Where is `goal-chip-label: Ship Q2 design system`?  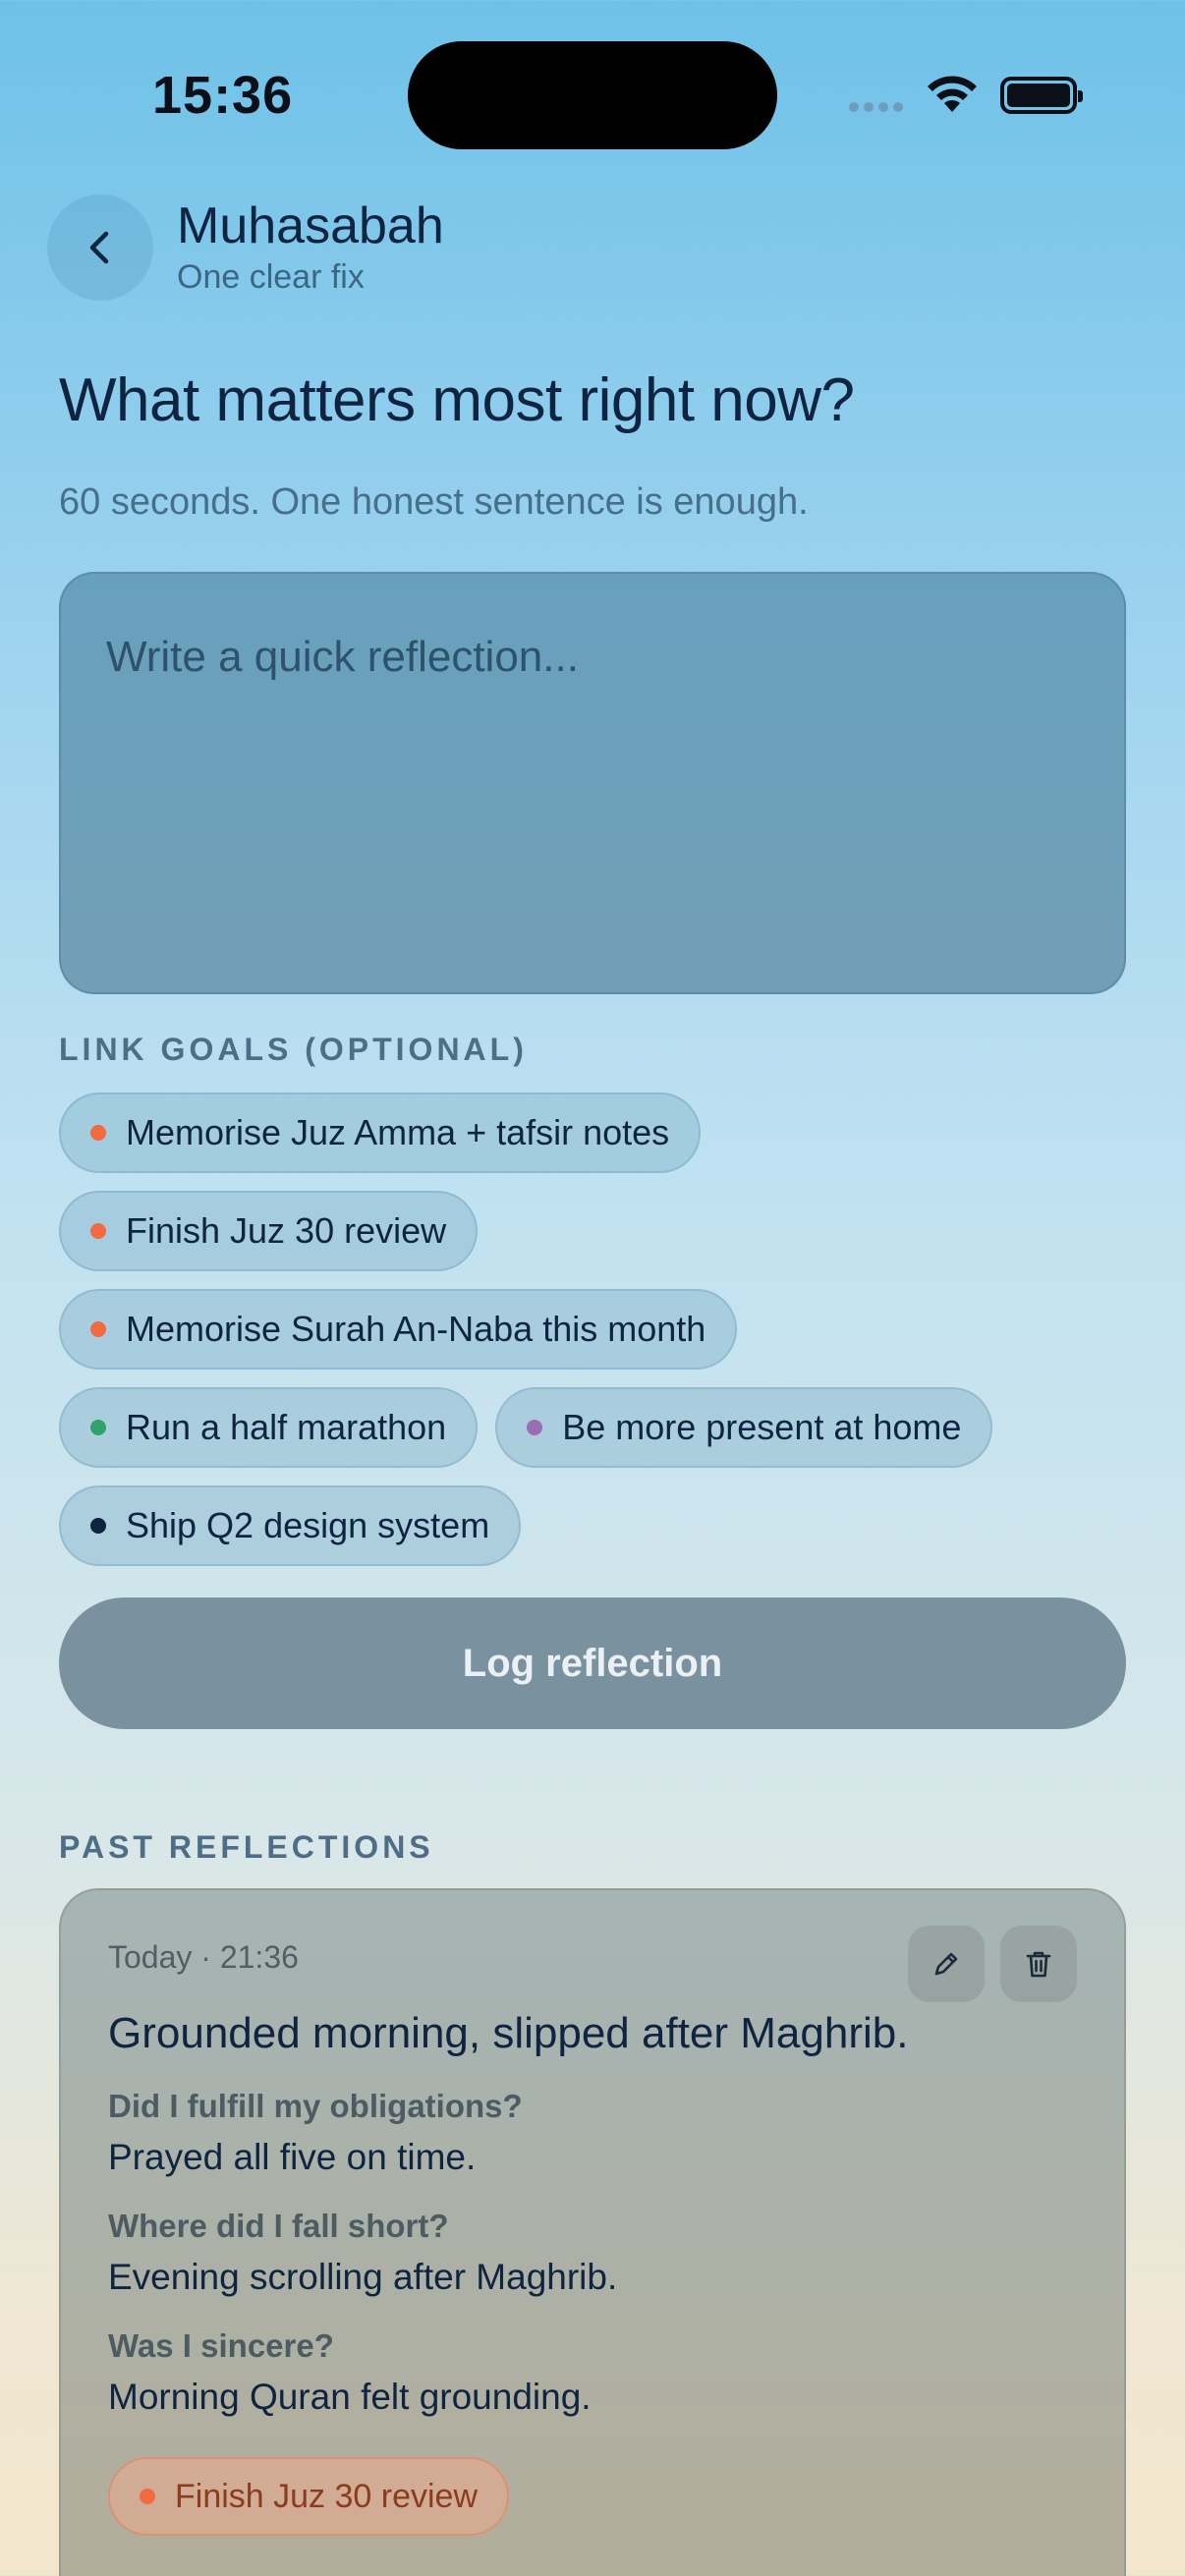 goal-chip-label: Ship Q2 design system is located at coordinates (308, 1525).